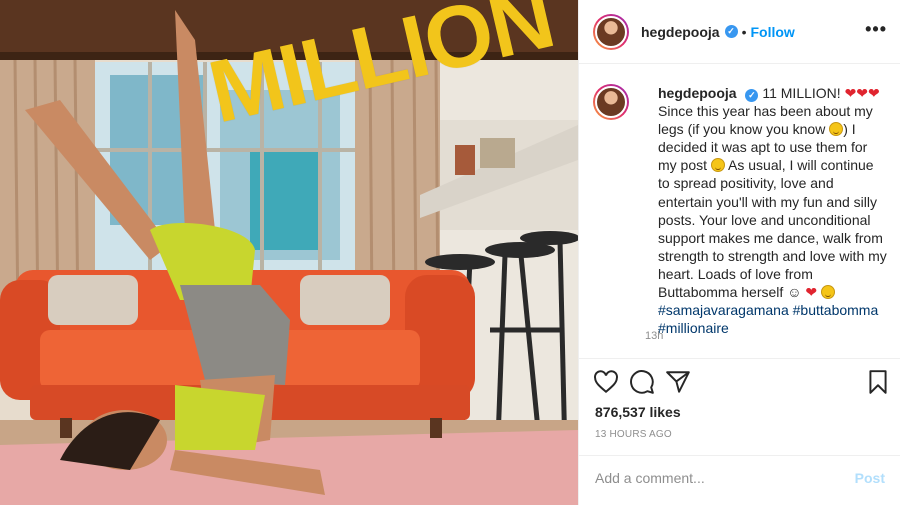 This screenshot has width=900, height=505. Describe the element at coordinates (680, 32) in the screenshot. I see `username-link: hegdepooja` at that location.